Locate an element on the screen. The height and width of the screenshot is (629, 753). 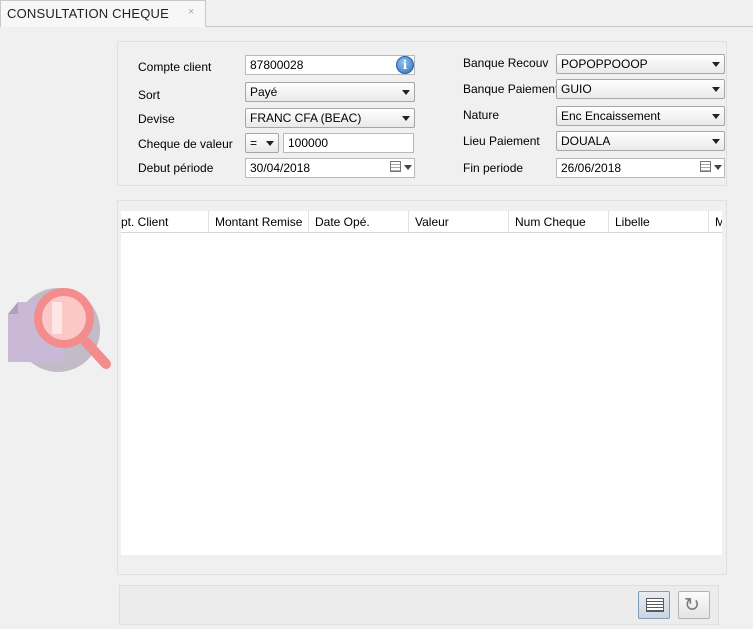
debut-periode-value: 30/04/2018 is located at coordinates (280, 168).